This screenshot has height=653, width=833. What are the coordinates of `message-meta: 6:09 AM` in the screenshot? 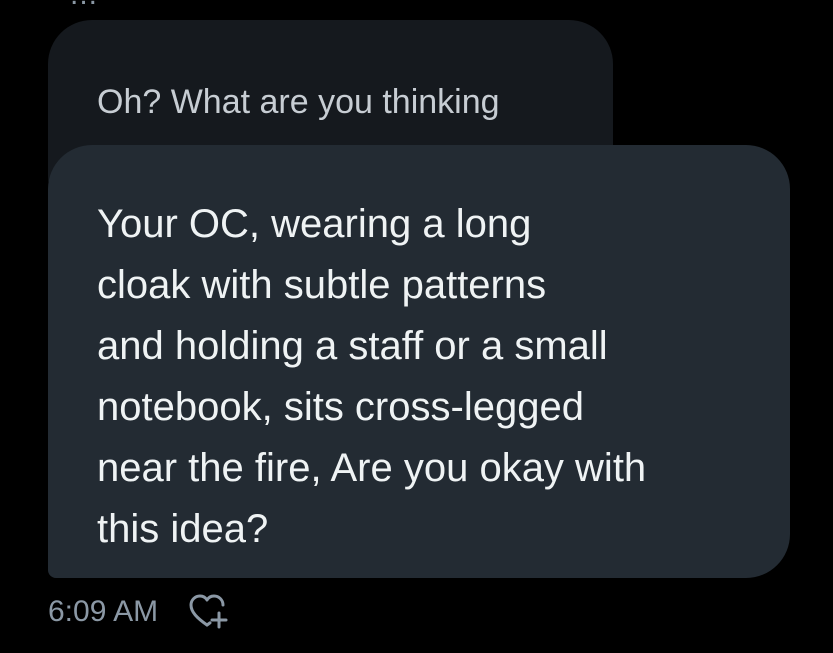 It's located at (140, 612).